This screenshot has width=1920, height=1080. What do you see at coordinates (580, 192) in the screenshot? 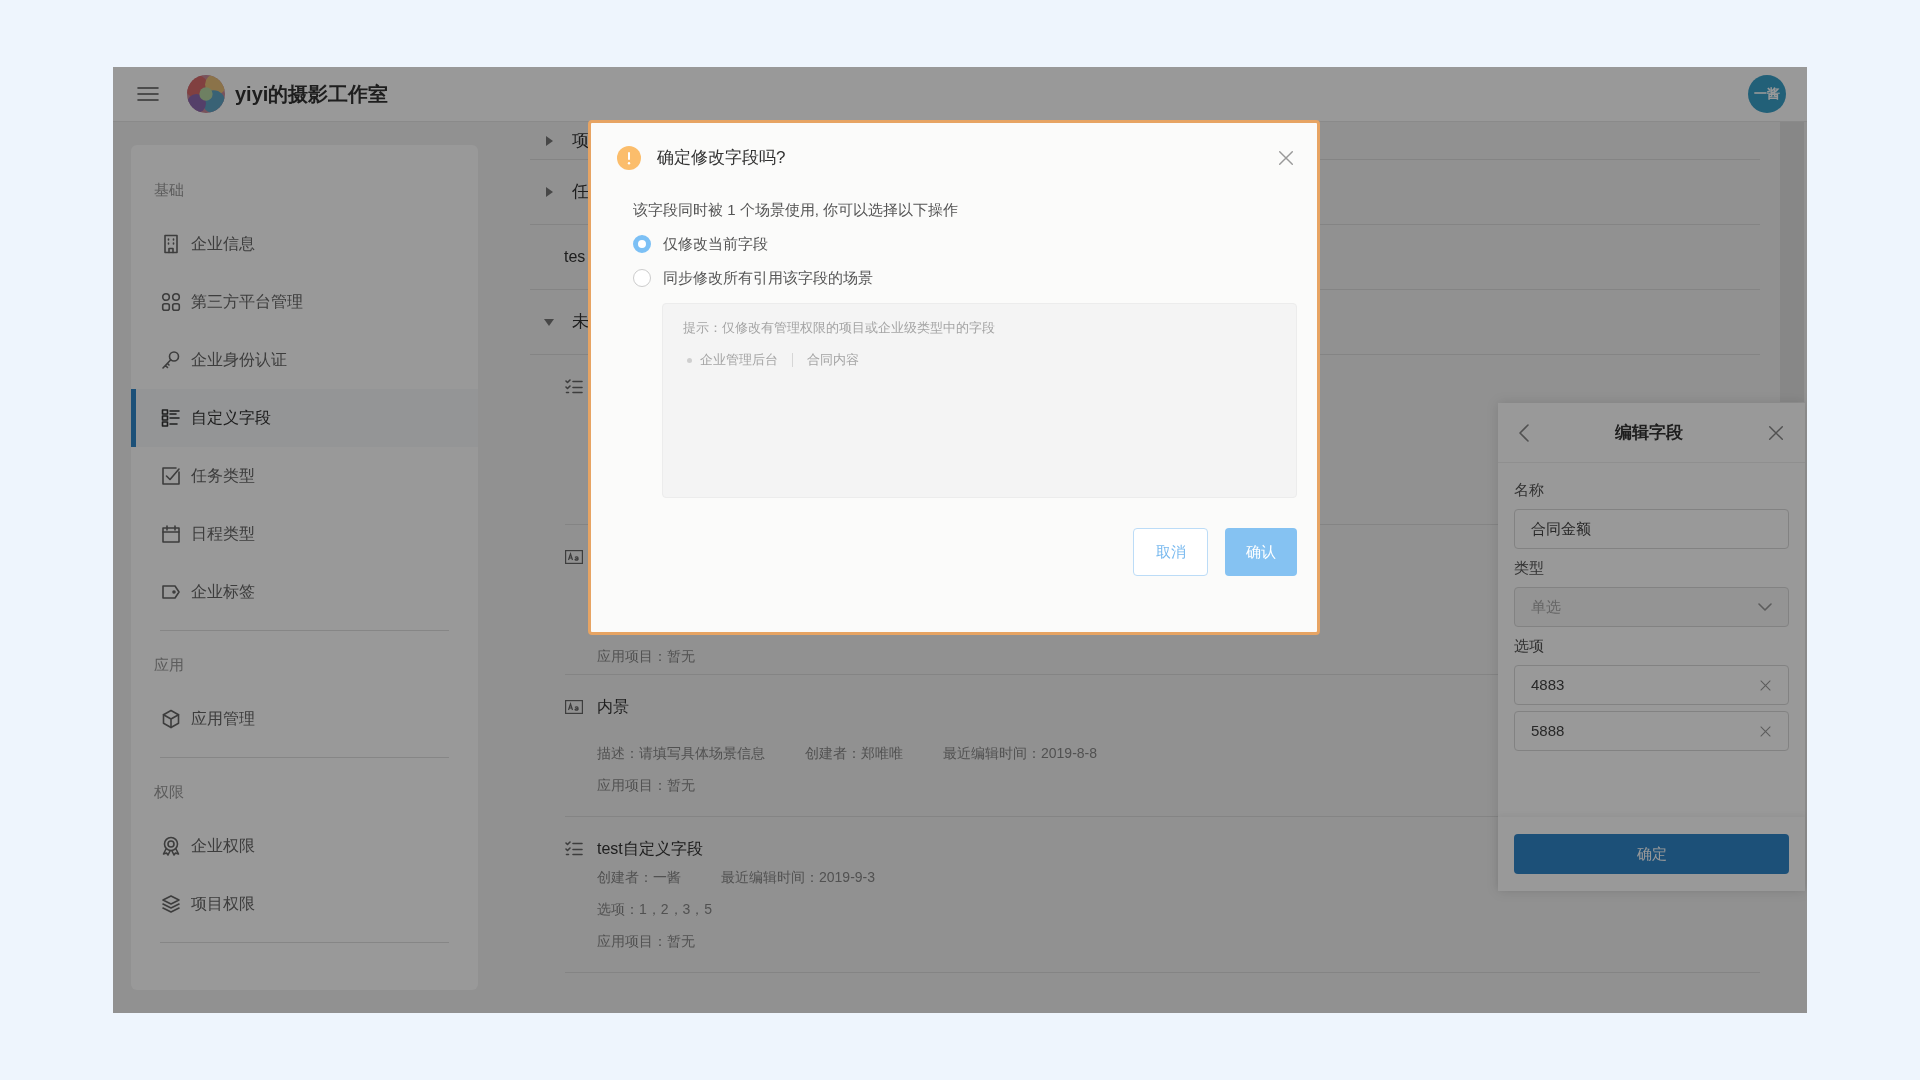
I see `group-label: 任` at bounding box center [580, 192].